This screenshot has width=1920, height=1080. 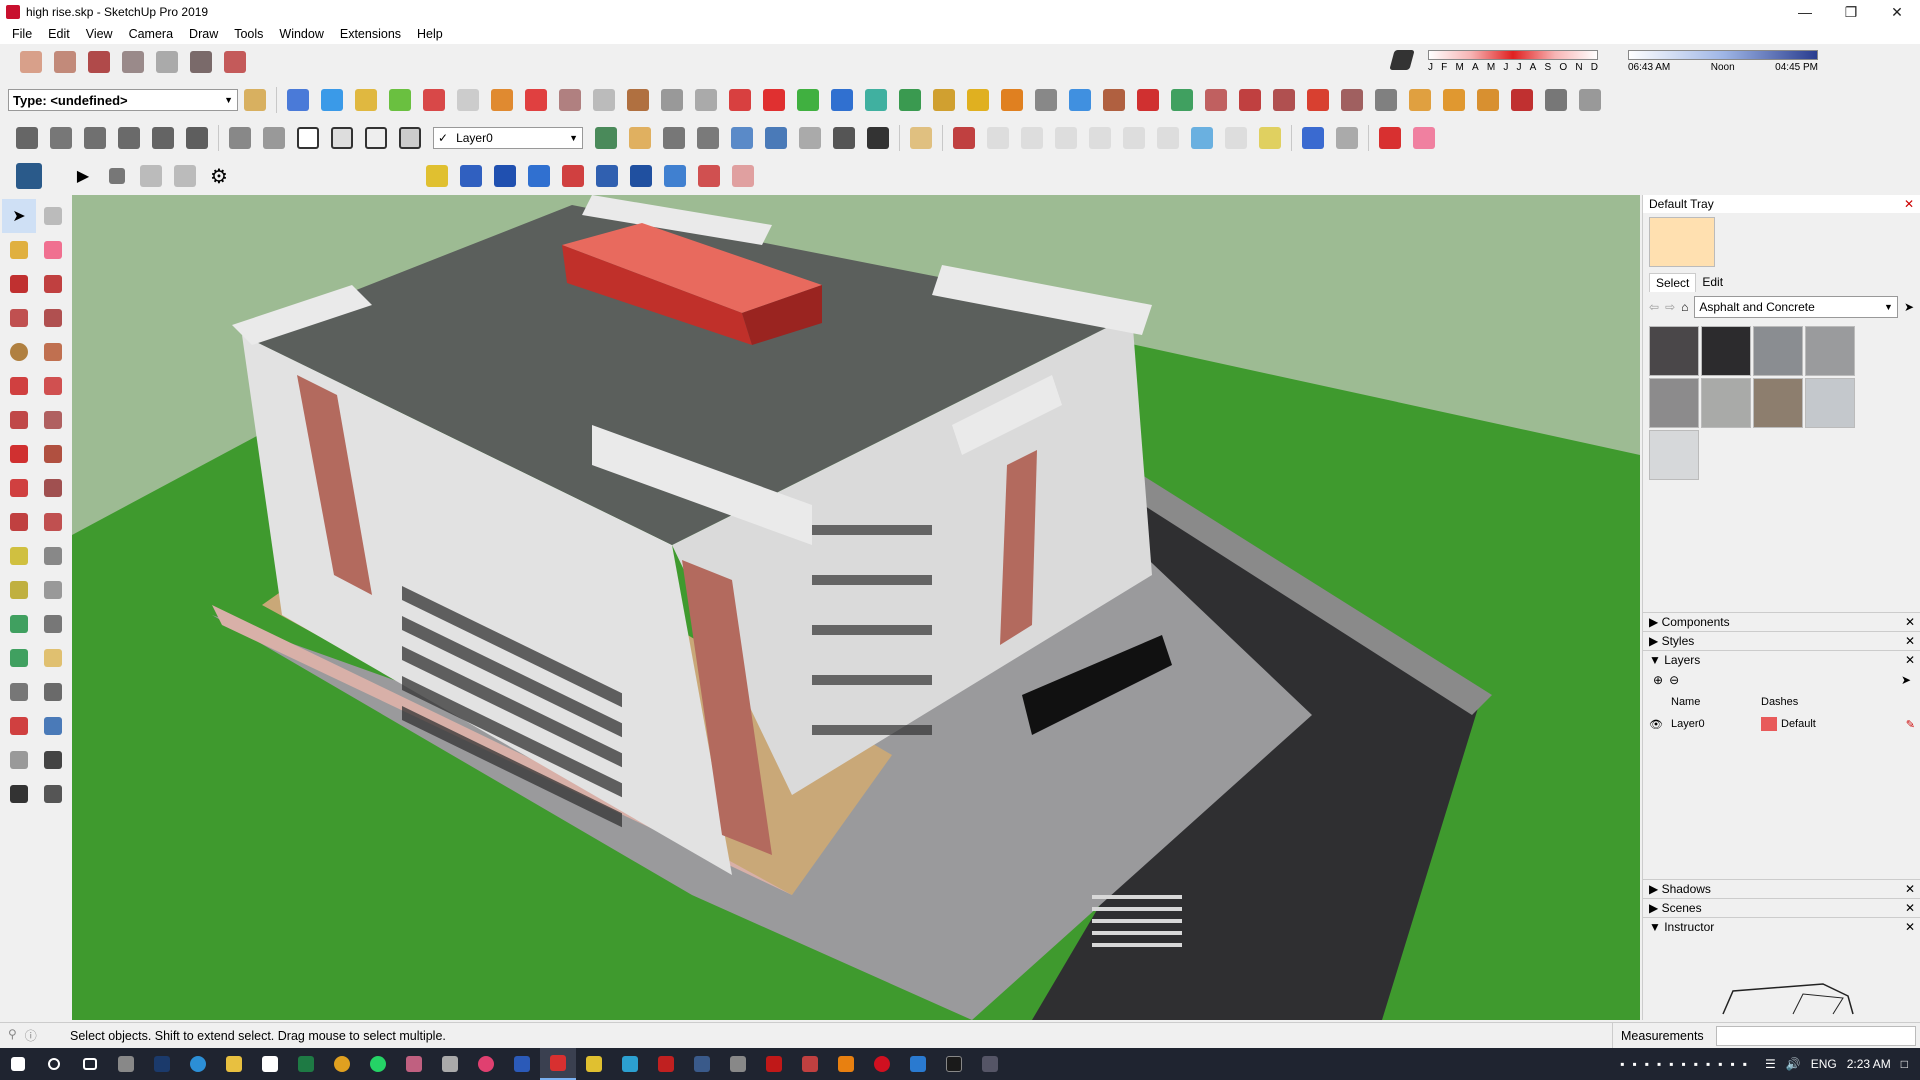 I want to click on position-camera-tool, so click(x=19, y=760).